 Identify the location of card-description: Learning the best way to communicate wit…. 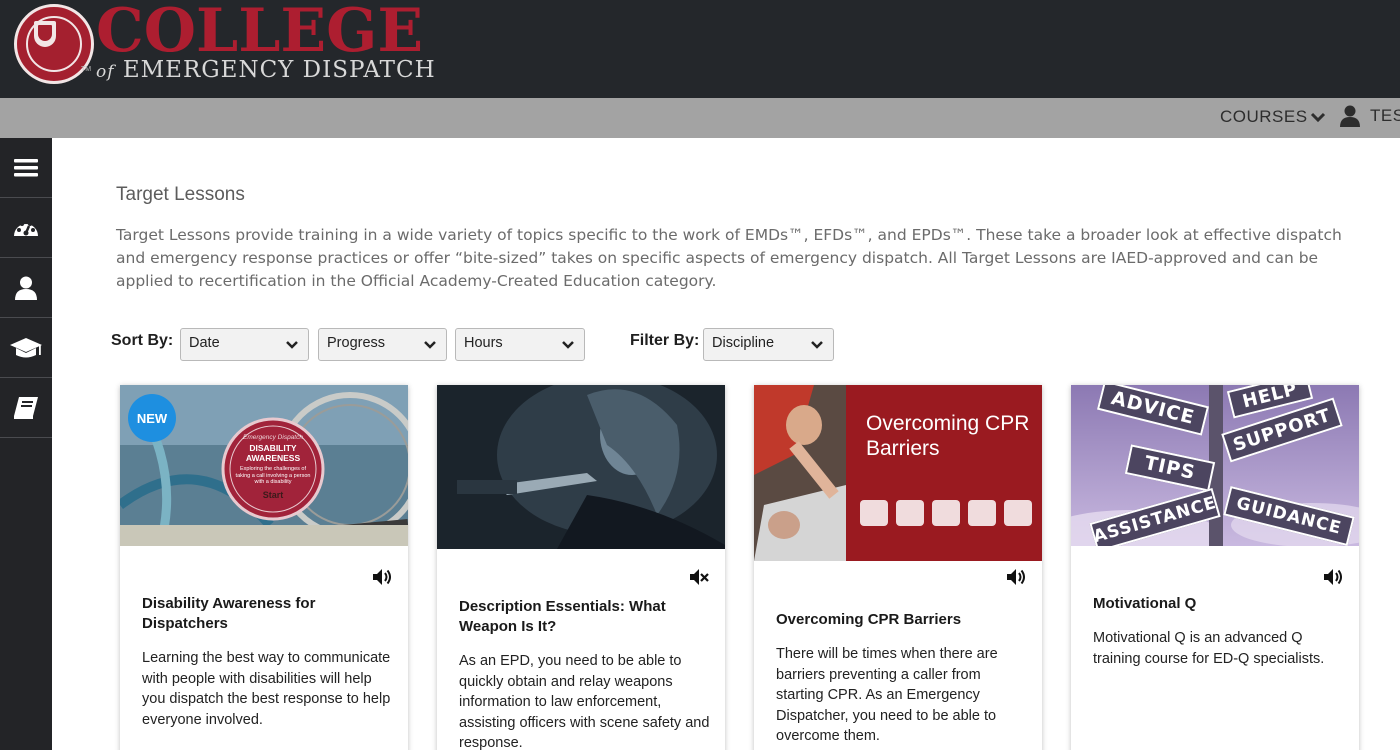
(266, 689).